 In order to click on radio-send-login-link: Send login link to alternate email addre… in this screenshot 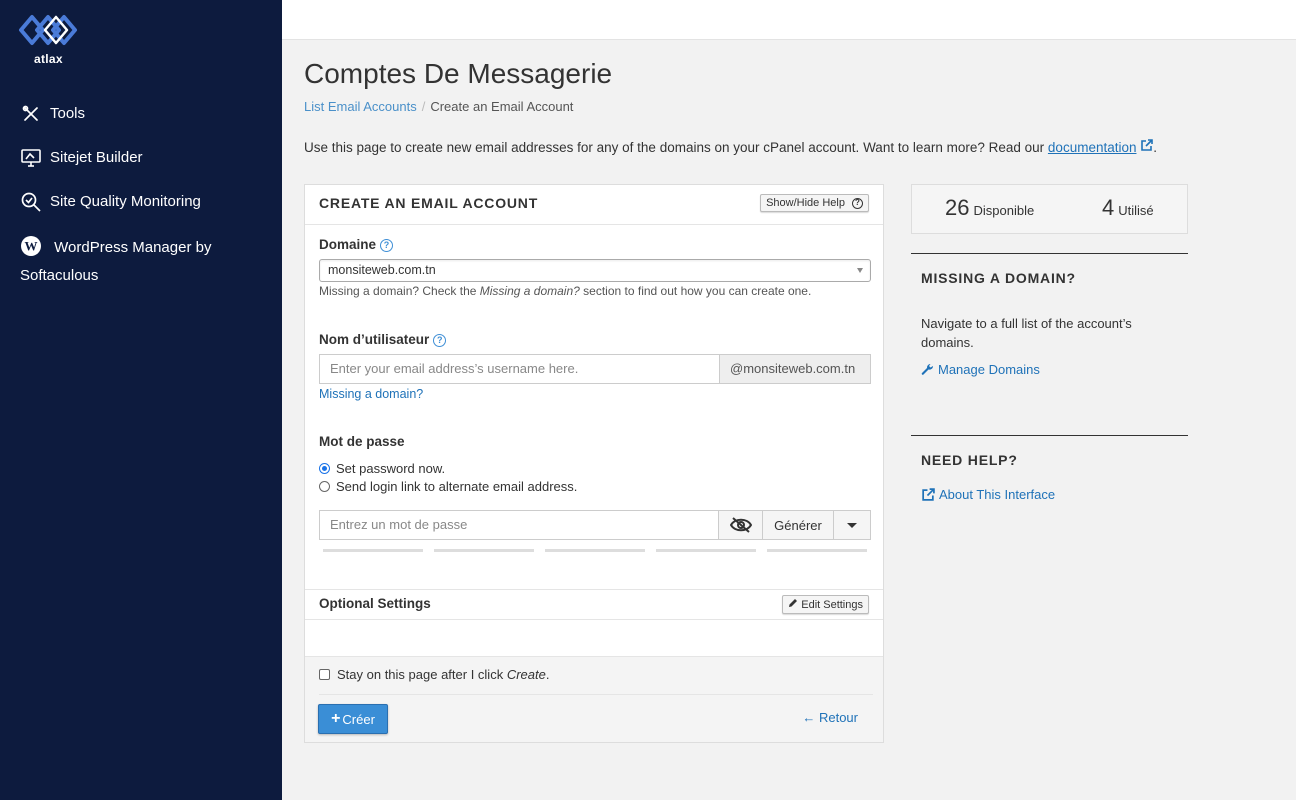, I will do `click(448, 486)`.